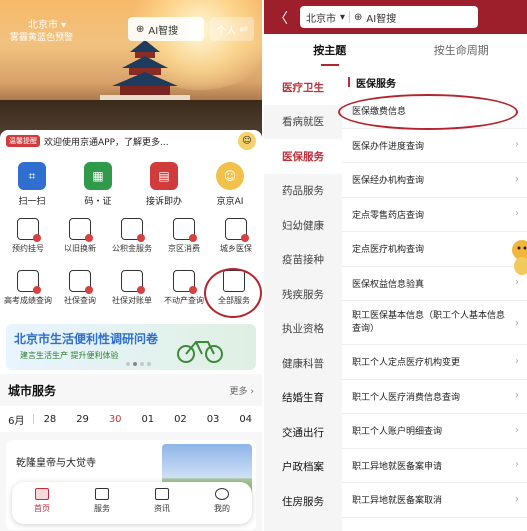 This screenshot has width=527, height=531. What do you see at coordinates (28, 300) in the screenshot?
I see `service-label: 高考成绩查询` at bounding box center [28, 300].